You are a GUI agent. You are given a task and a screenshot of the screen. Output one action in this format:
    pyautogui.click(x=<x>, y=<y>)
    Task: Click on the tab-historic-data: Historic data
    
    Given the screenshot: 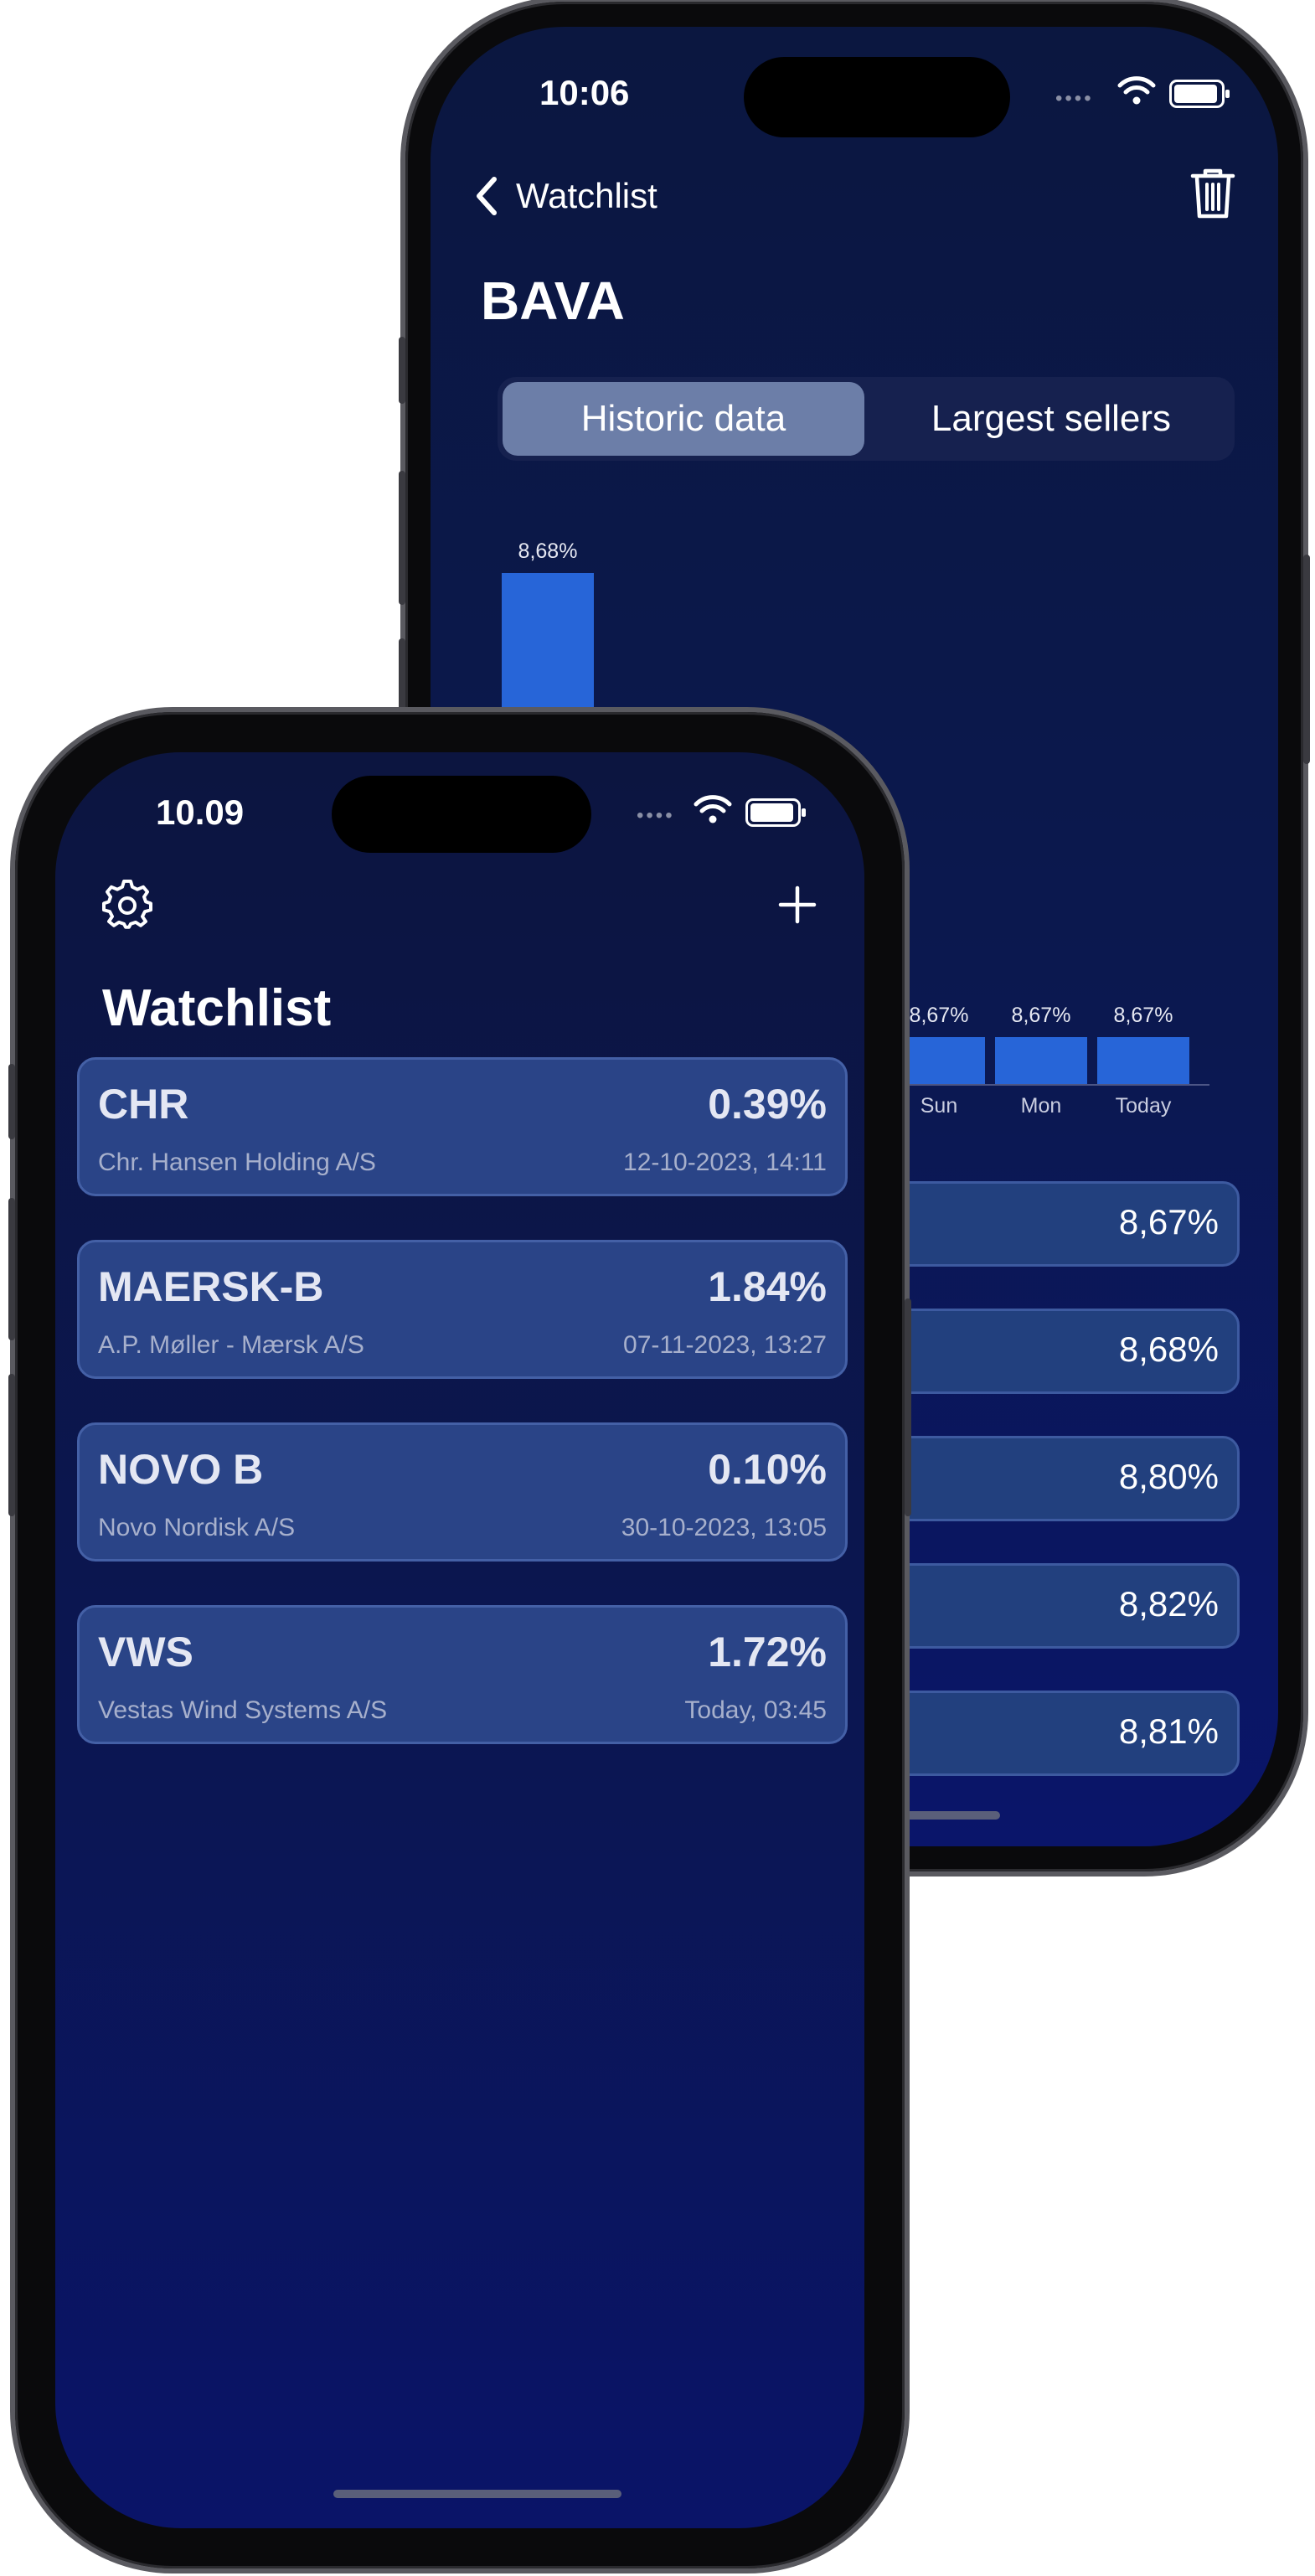 What is the action you would take?
    pyautogui.click(x=683, y=419)
    